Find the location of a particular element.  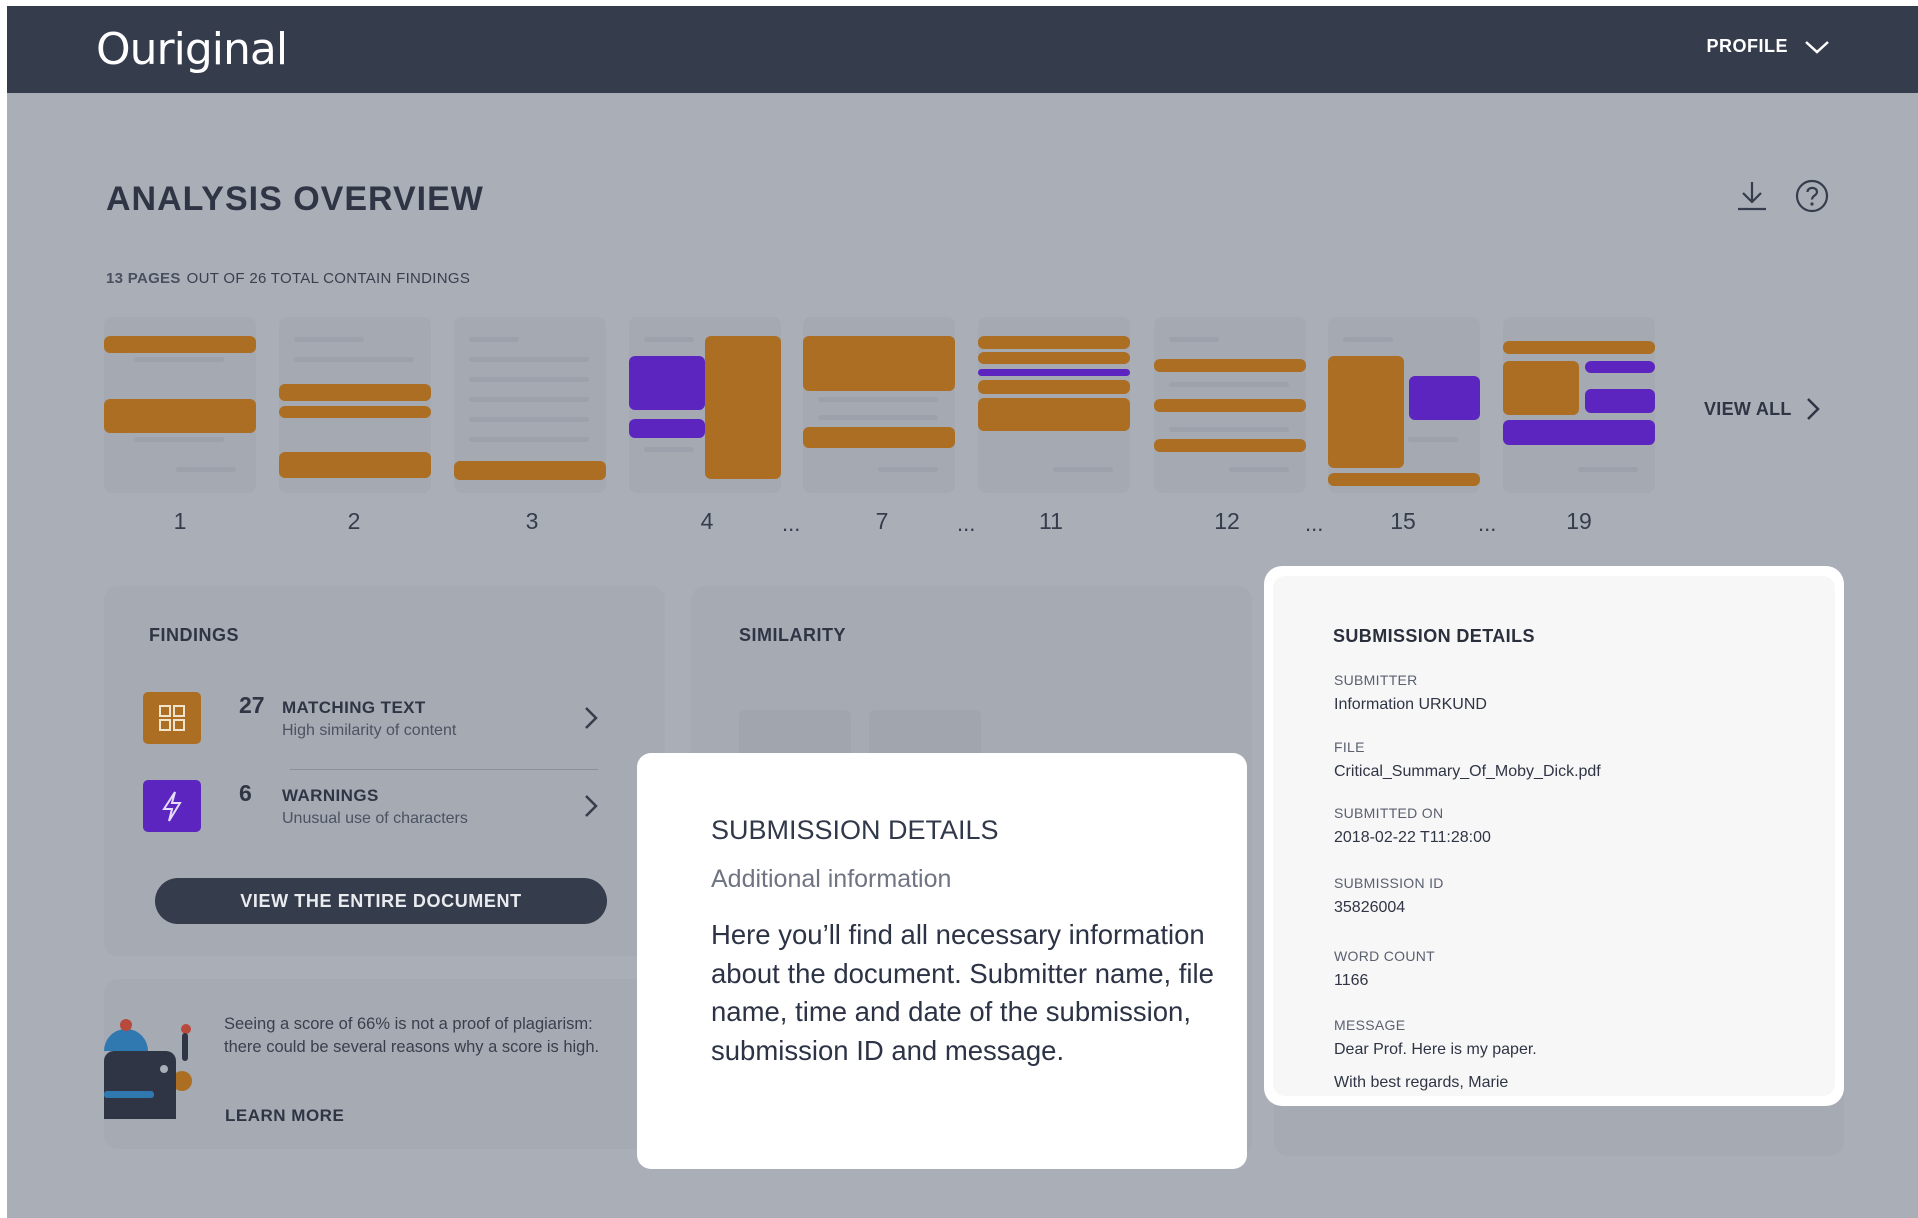

page-number-12: 12 is located at coordinates (1227, 521).